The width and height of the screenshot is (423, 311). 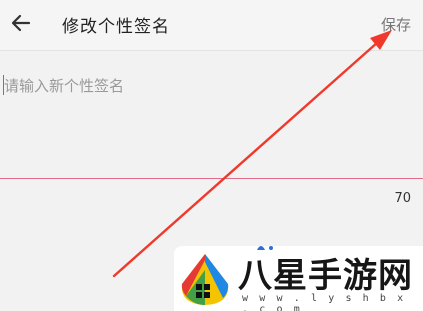 What do you see at coordinates (325, 276) in the screenshot?
I see `watermark-brand: 八星手游网` at bounding box center [325, 276].